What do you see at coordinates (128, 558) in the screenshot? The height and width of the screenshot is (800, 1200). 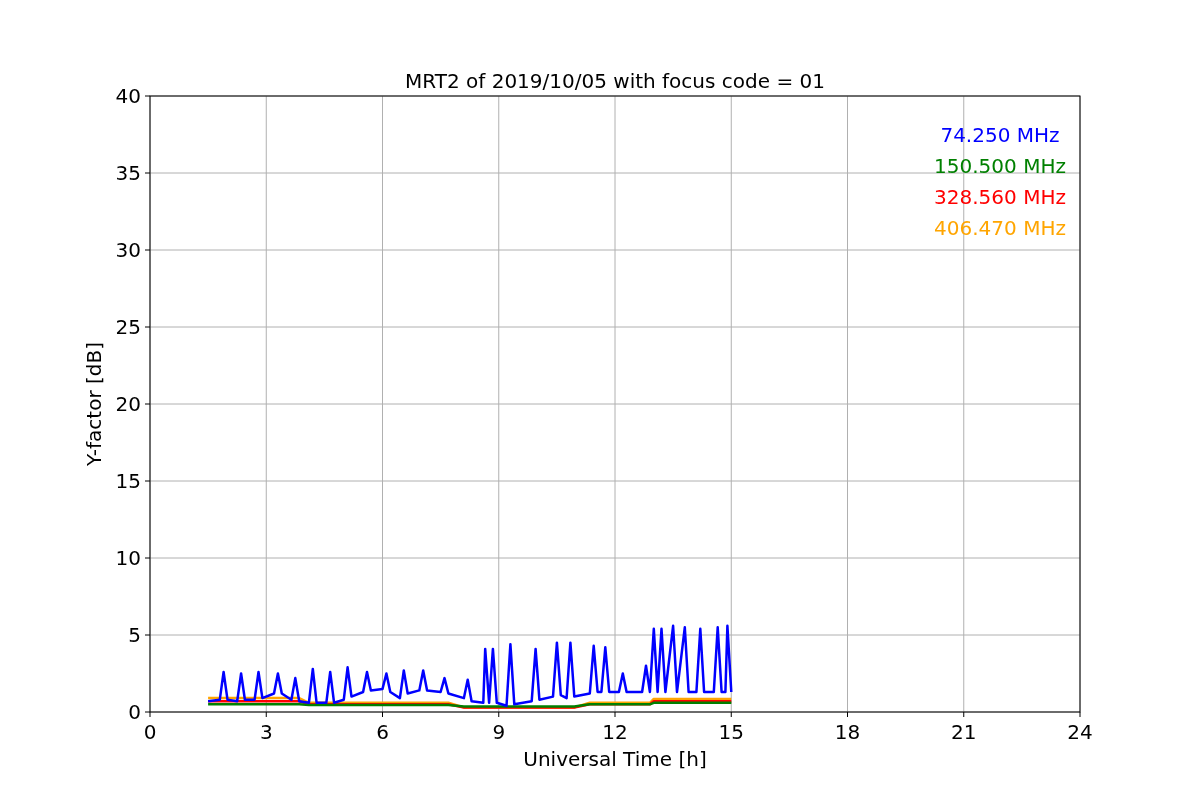 I see `y-tick-label: 10` at bounding box center [128, 558].